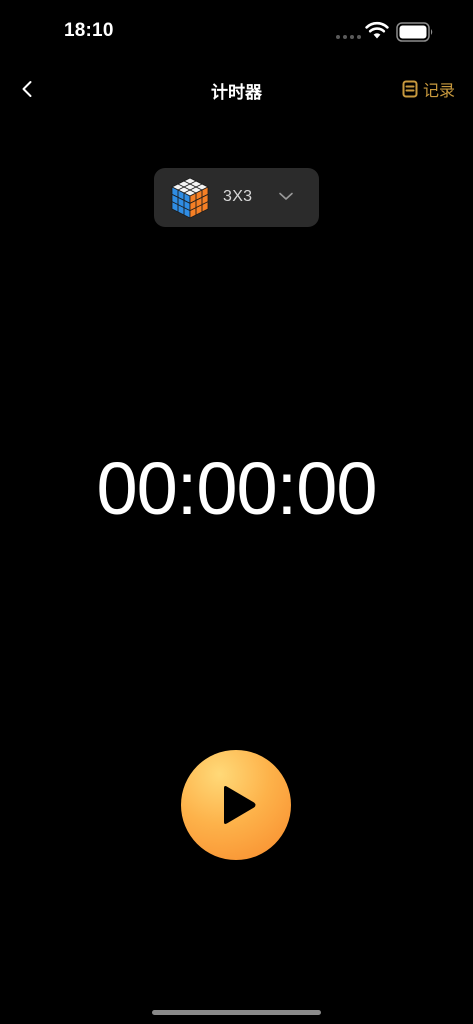 The width and height of the screenshot is (473, 1024). I want to click on records-button: 记录, so click(428, 89).